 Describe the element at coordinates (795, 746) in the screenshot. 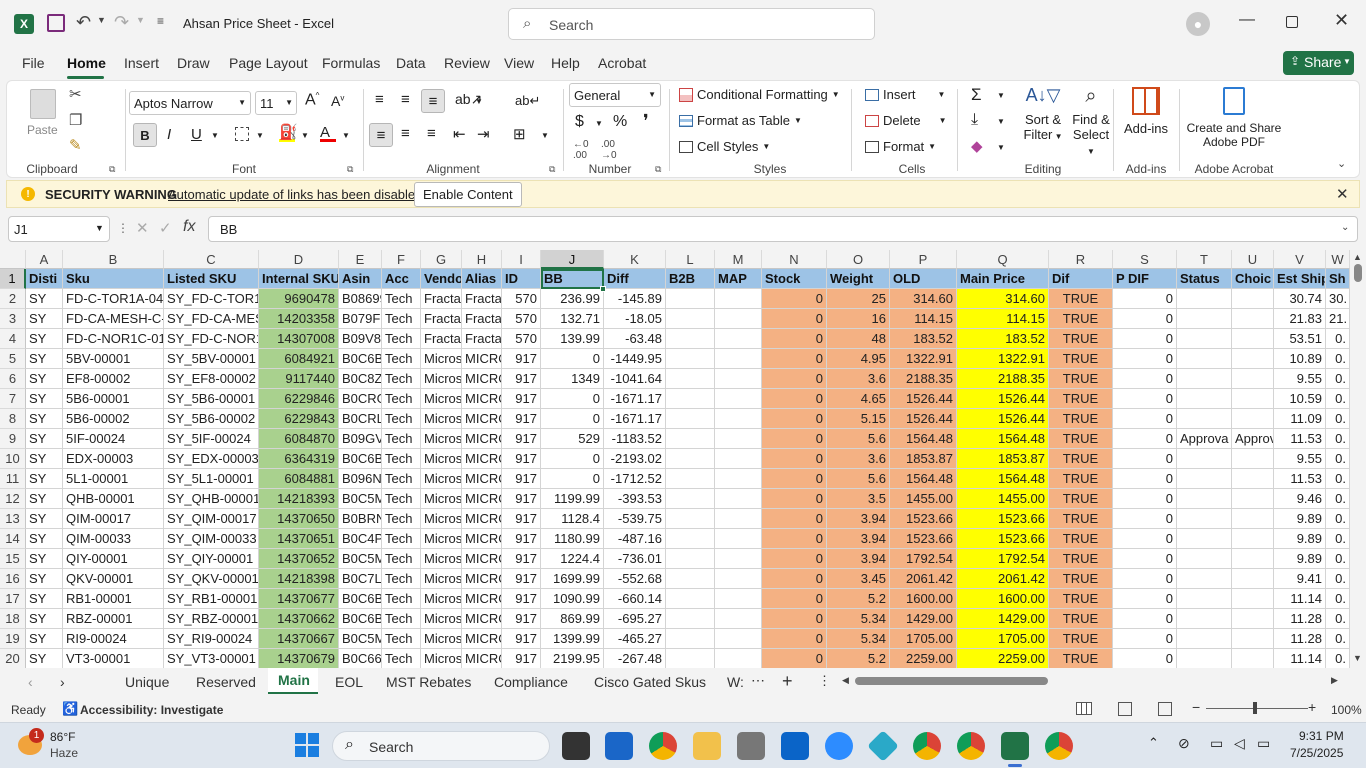

I see `outlook-icon` at that location.